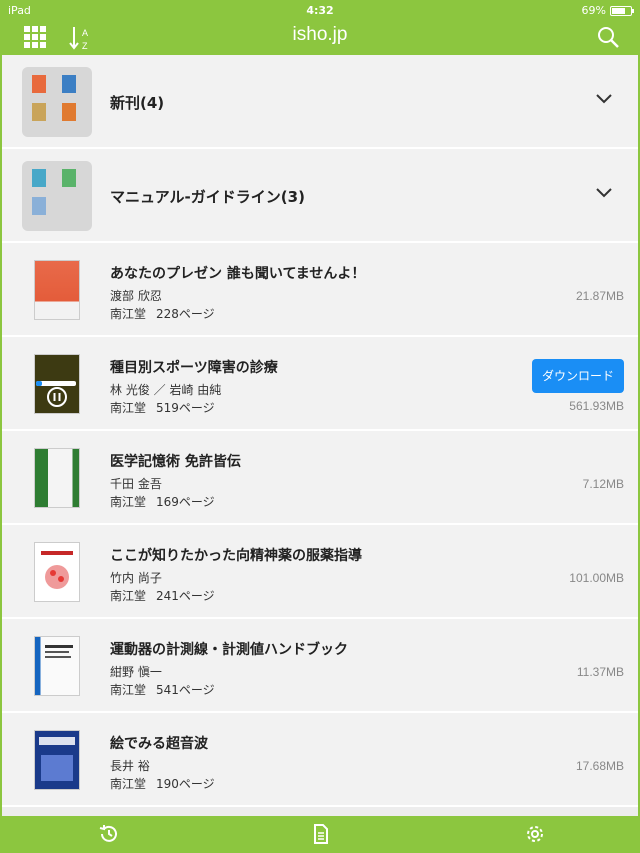  I want to click on battery-percent: 69%, so click(593, 10).